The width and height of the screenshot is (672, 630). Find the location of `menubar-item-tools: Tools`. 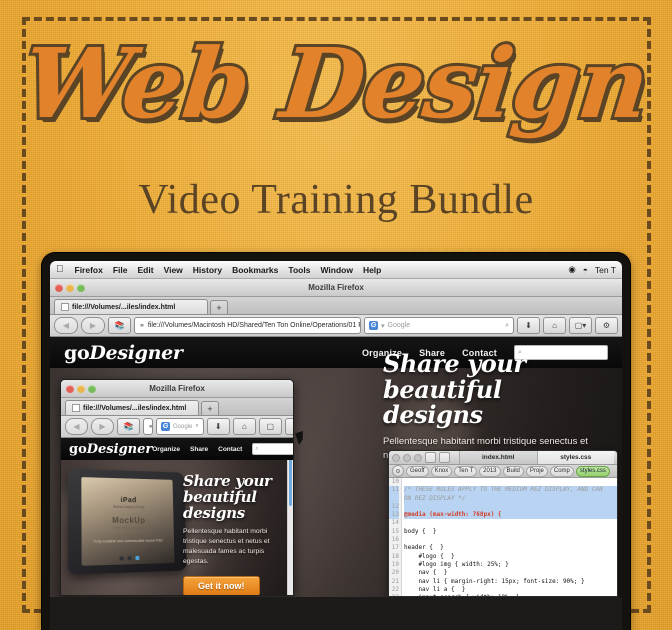

menubar-item-tools: Tools is located at coordinates (299, 270).